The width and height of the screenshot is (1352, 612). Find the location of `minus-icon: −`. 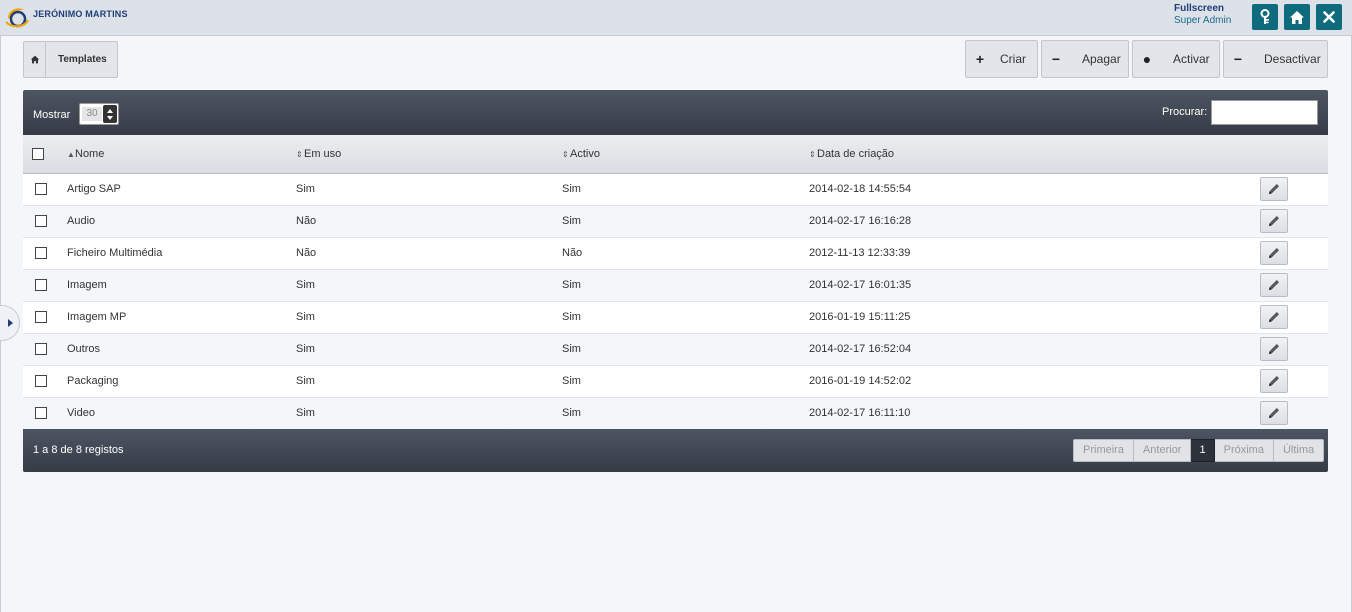

minus-icon: − is located at coordinates (1056, 59).